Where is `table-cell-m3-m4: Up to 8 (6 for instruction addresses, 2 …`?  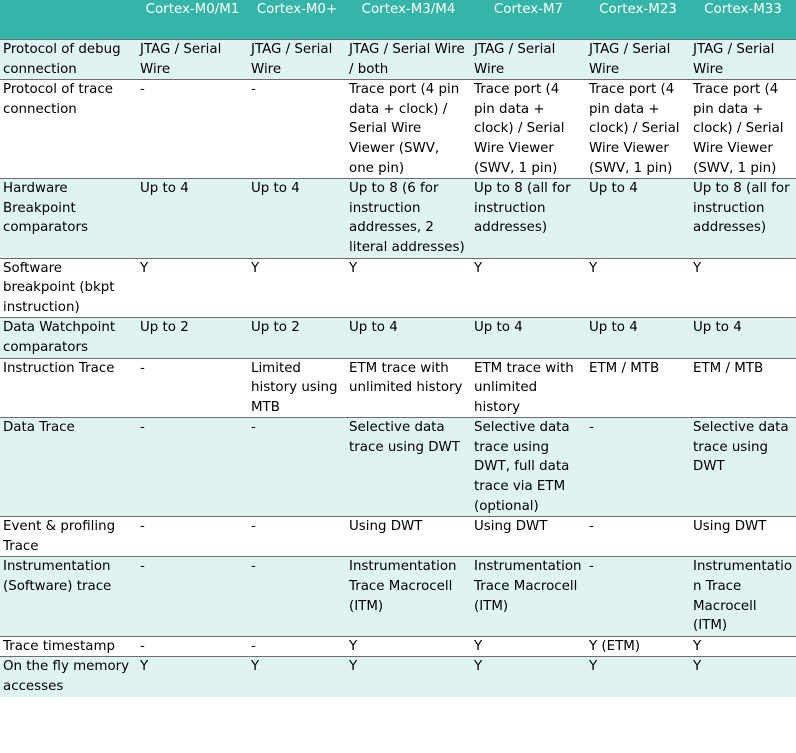
table-cell-m3-m4: Up to 8 (6 for instruction addresses, 2 … is located at coordinates (408, 218).